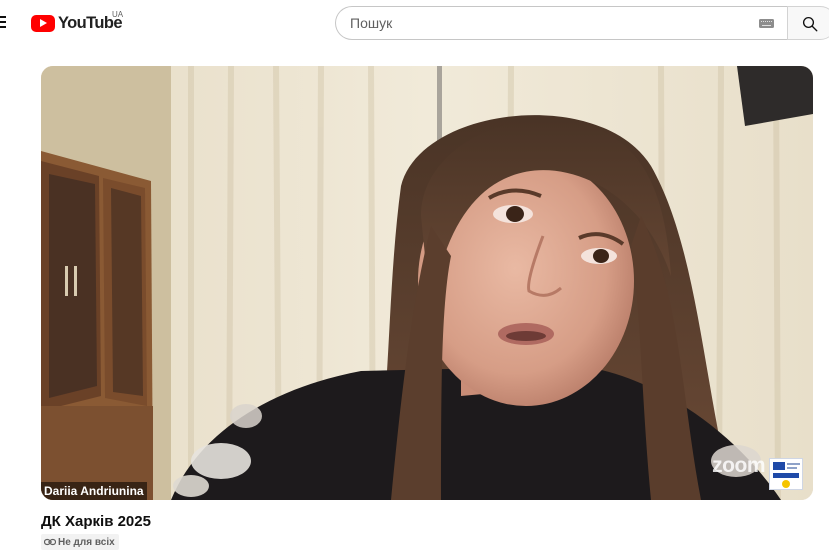 The image size is (829, 557). I want to click on search-icon, so click(810, 24).